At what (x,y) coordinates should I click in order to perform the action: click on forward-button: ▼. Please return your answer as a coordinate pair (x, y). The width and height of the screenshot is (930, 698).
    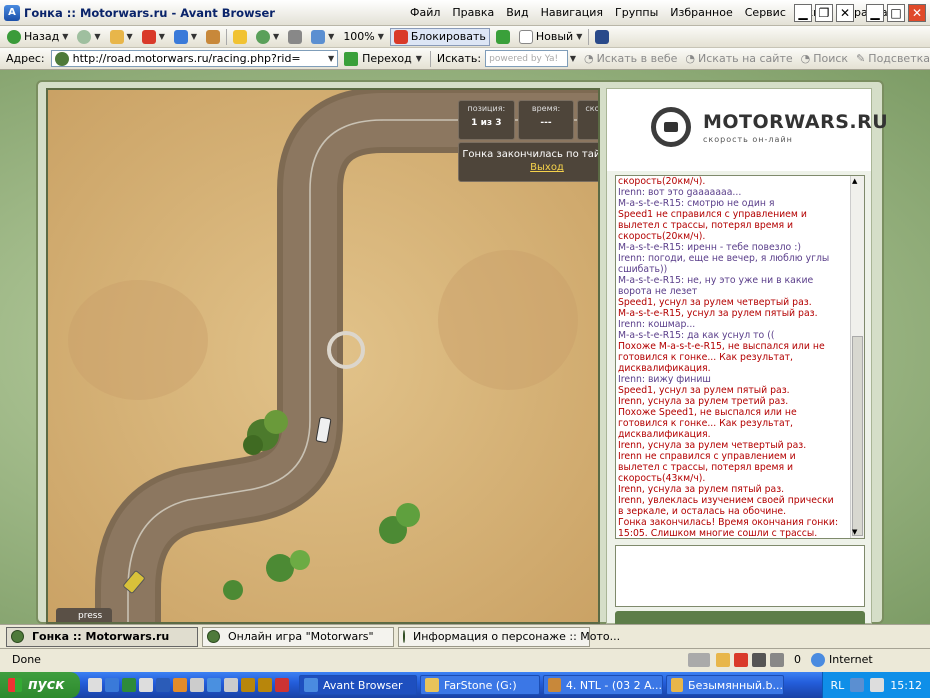
    Looking at the image, I should click on (88, 37).